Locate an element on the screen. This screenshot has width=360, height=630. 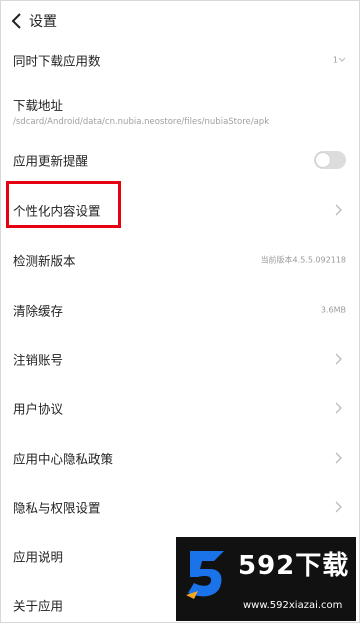
row-value: 当前版本4.5.5.092118 is located at coordinates (303, 260).